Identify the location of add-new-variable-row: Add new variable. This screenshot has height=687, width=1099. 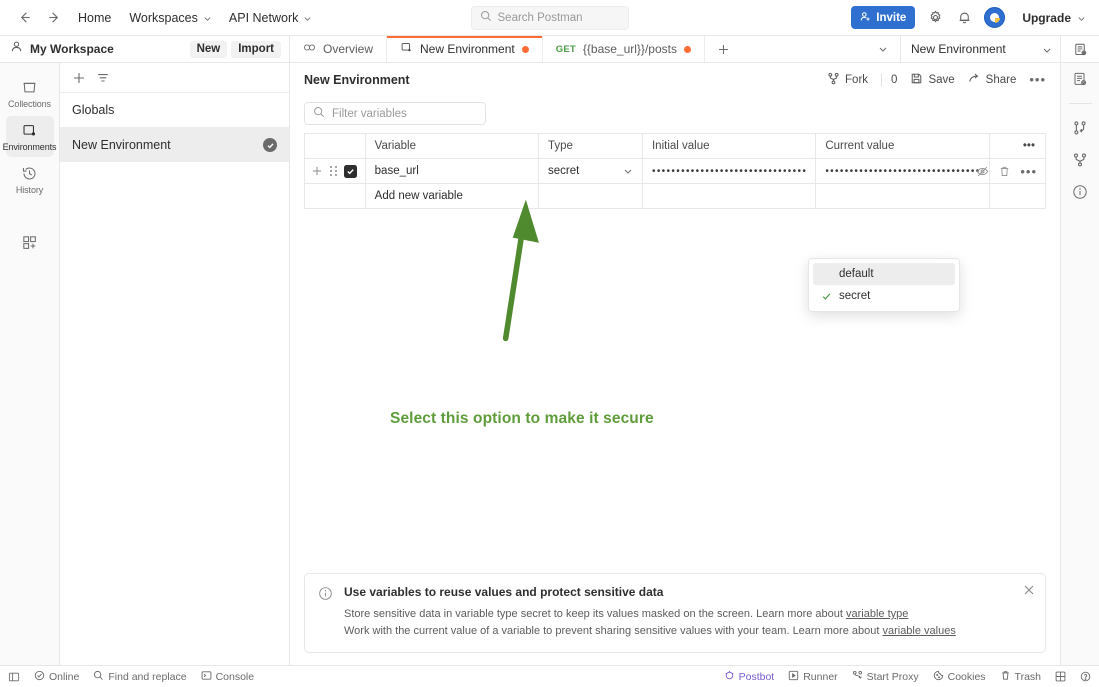
(675, 196).